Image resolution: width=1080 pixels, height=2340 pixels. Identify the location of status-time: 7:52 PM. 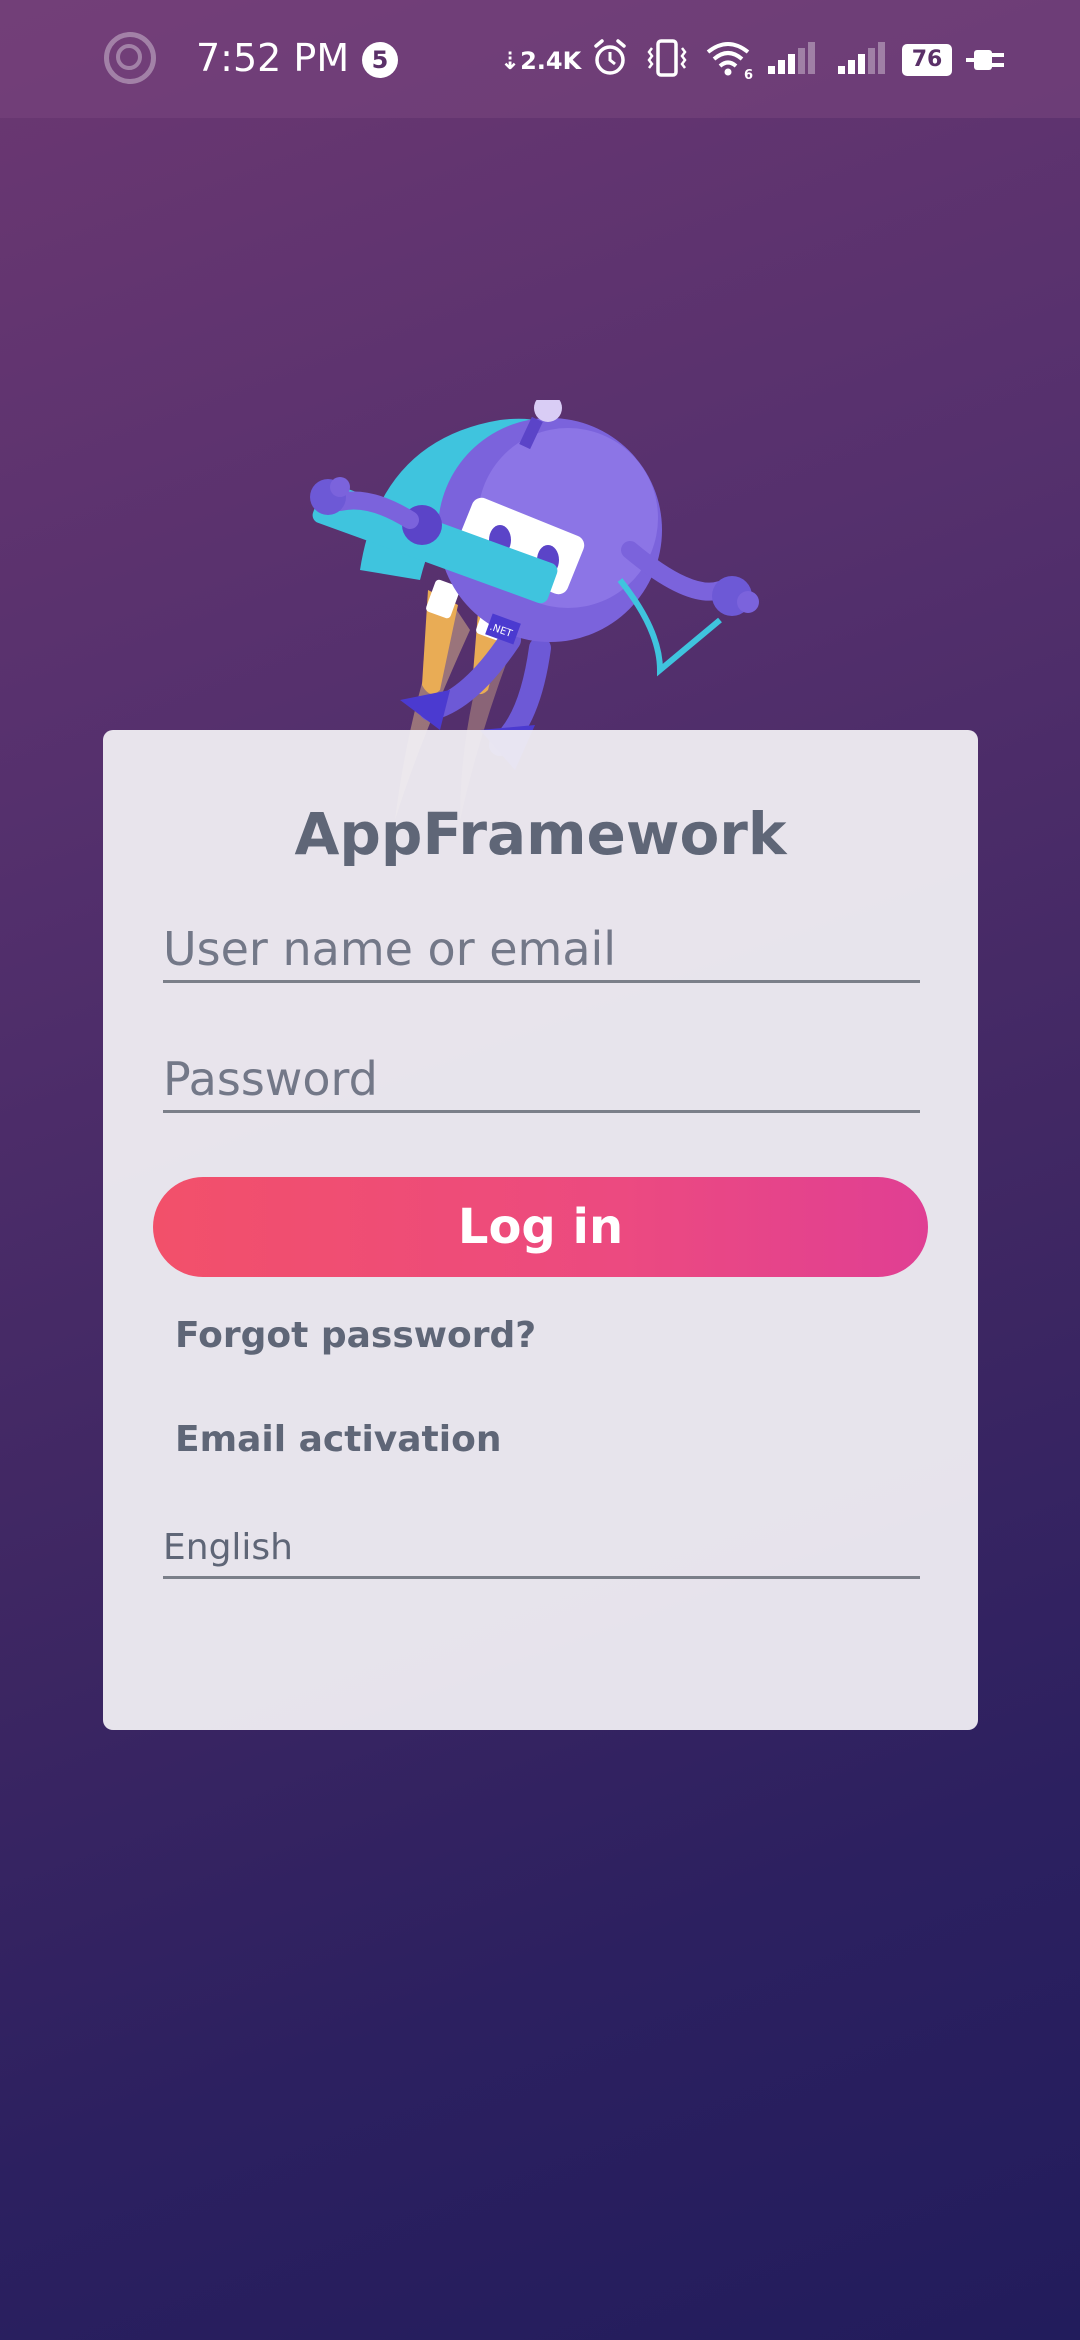
(273, 58).